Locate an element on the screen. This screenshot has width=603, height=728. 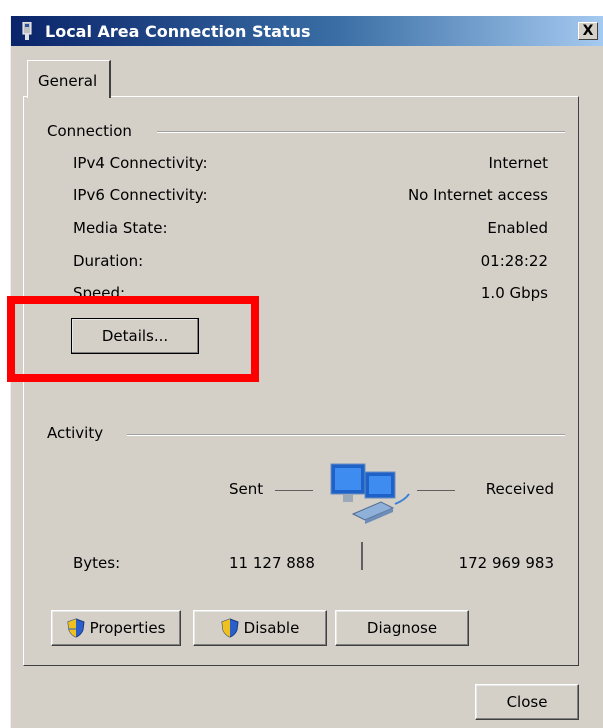
tab-general: General is located at coordinates (69, 79).